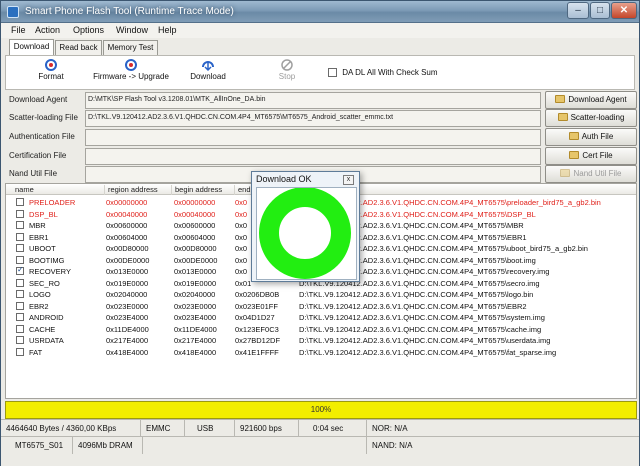 The height and width of the screenshot is (466, 640). I want to click on row-region: 0x00040000, so click(127, 214).